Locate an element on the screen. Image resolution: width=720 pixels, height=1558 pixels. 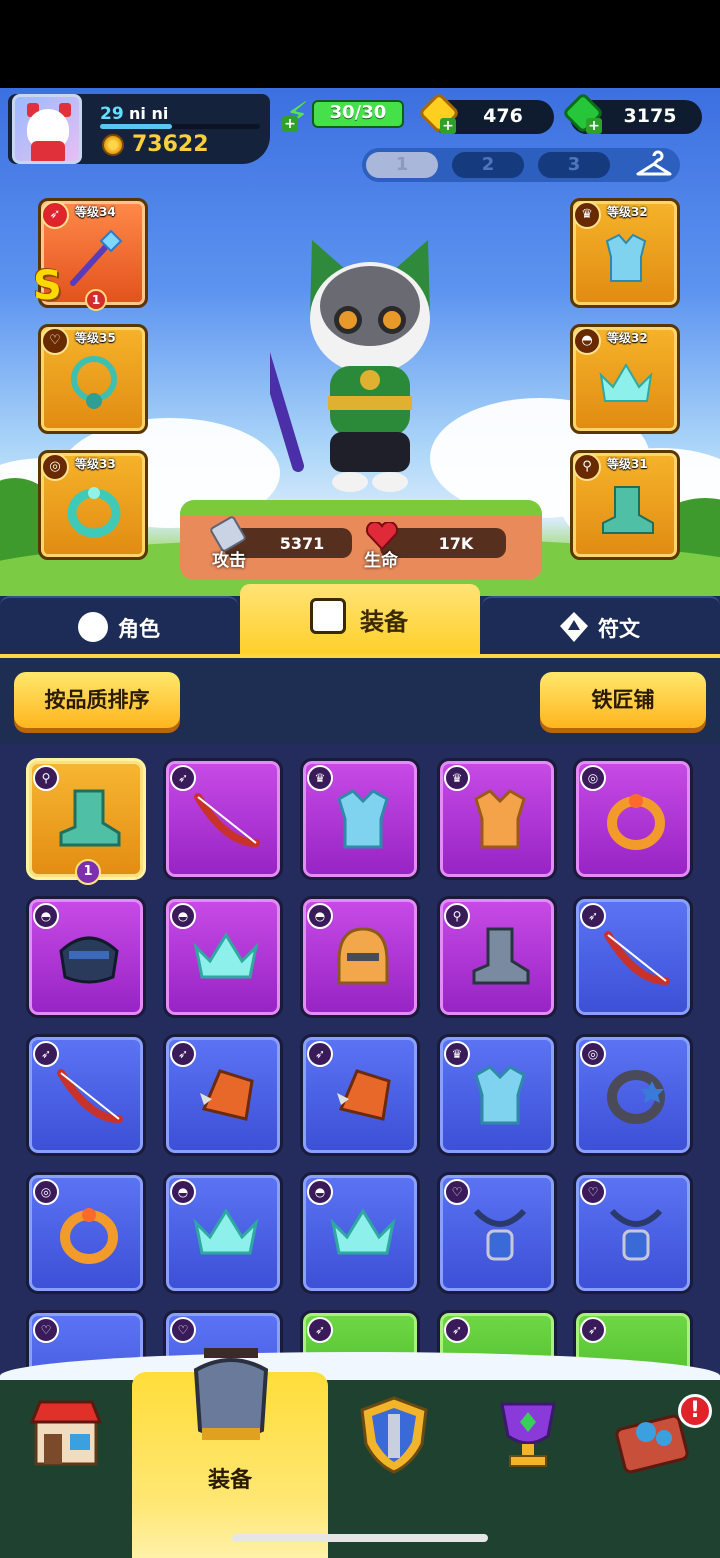
tab-equipment: 装备 is located at coordinates (360, 619).